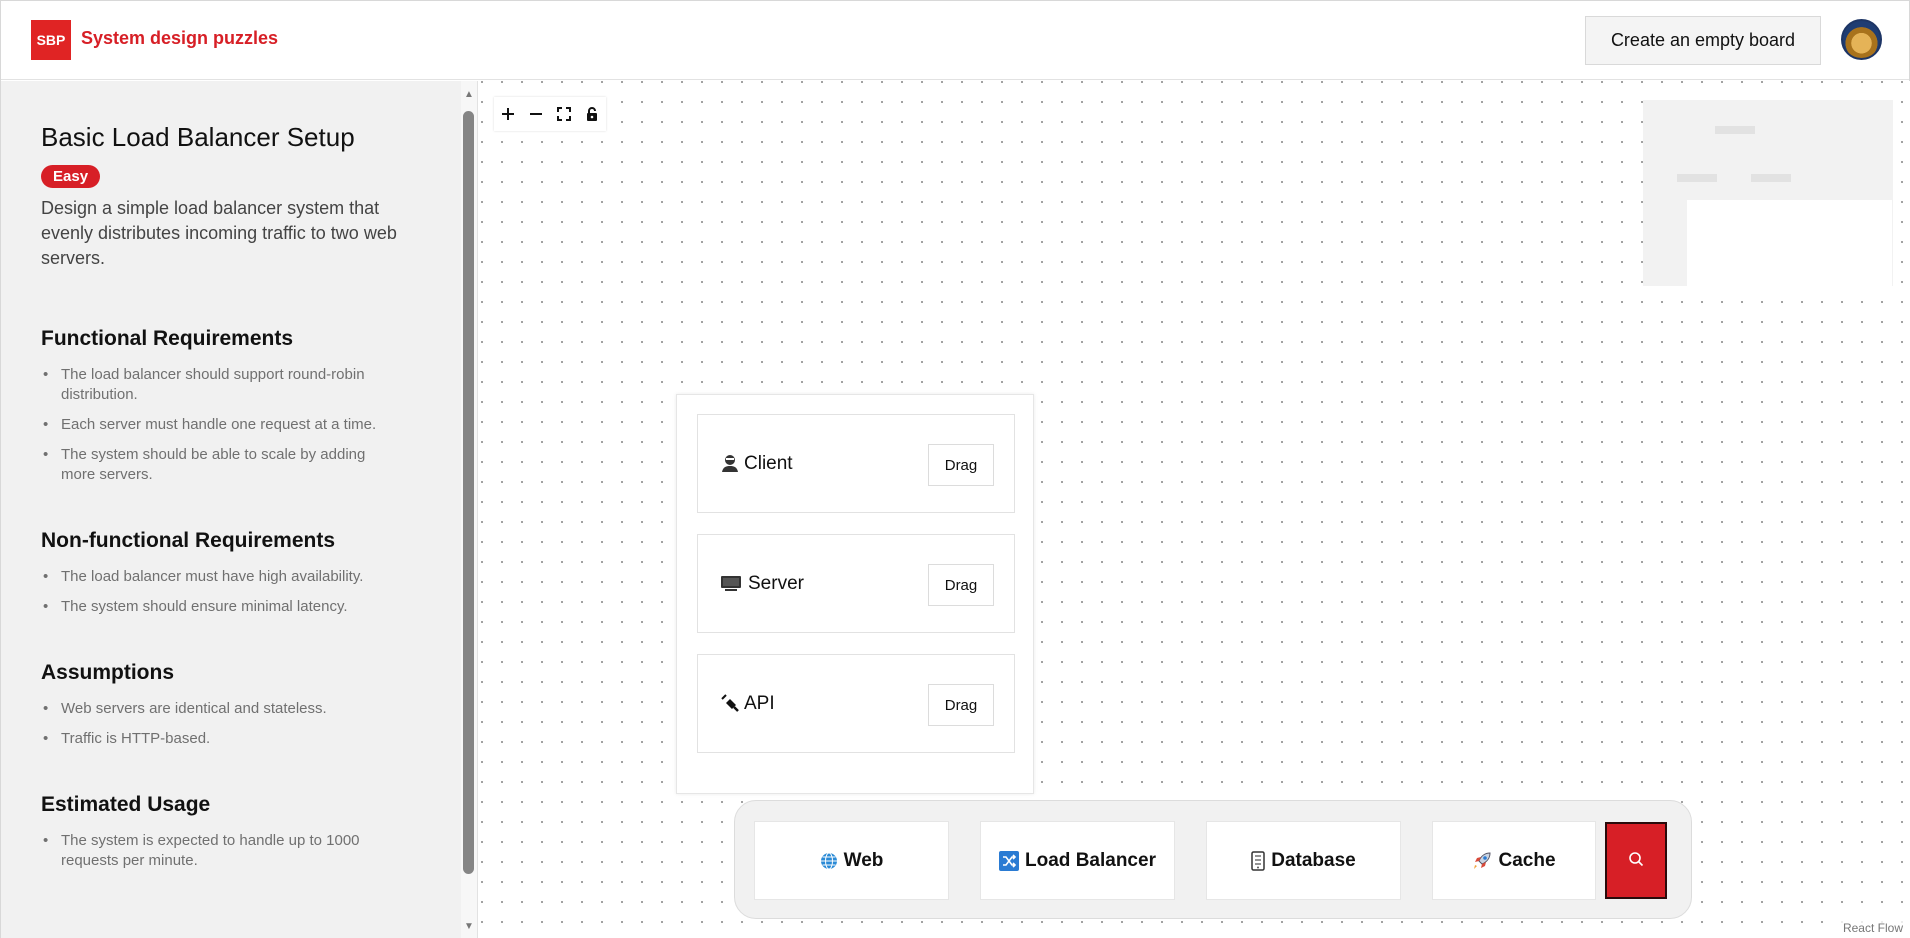 The height and width of the screenshot is (938, 1910). I want to click on minimap, so click(1768, 200).